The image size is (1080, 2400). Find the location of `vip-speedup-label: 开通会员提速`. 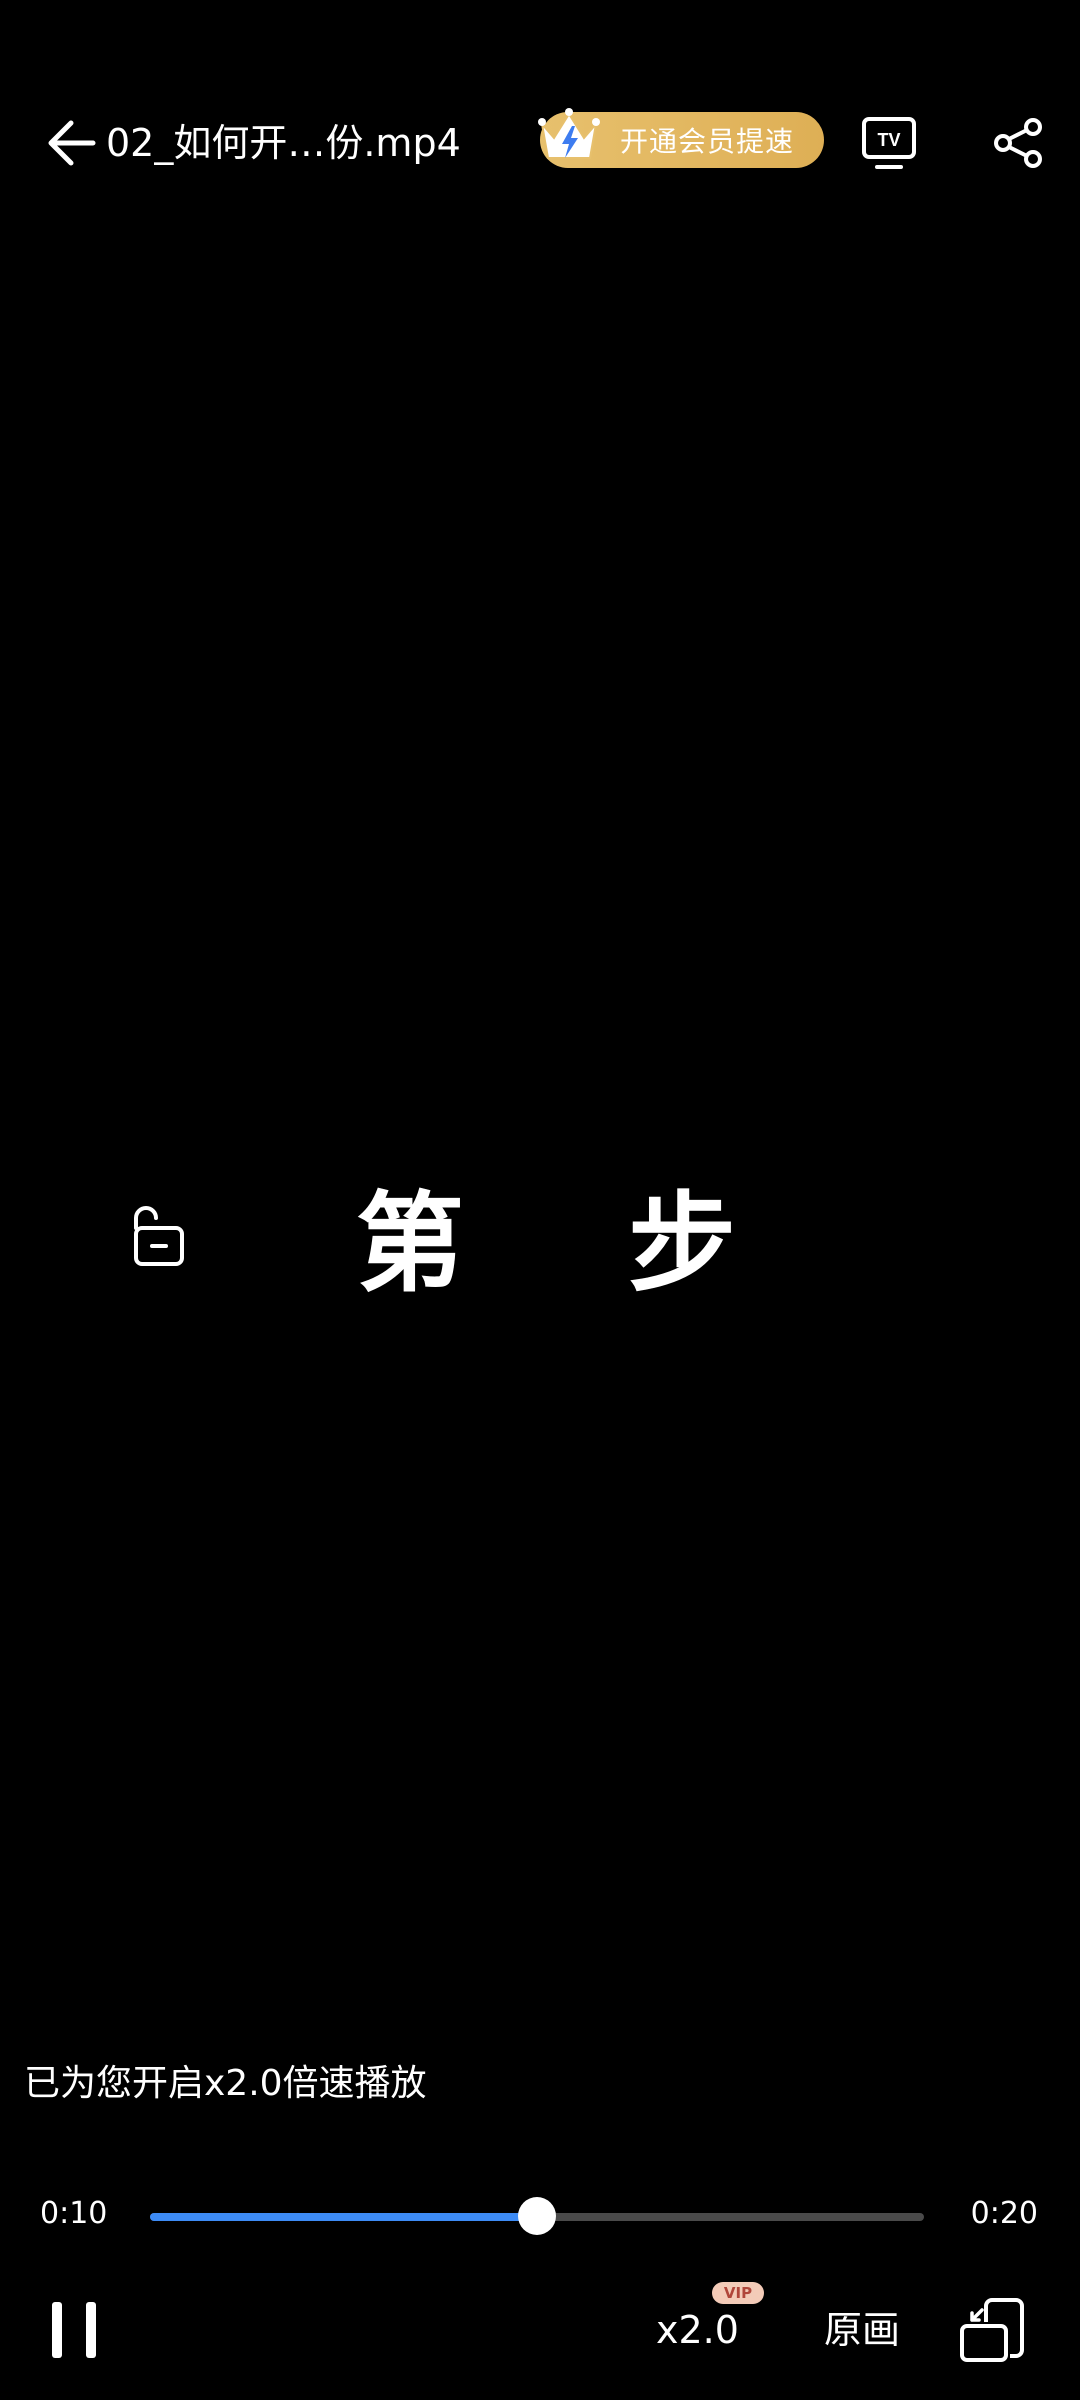

vip-speedup-label: 开通会员提速 is located at coordinates (706, 141).